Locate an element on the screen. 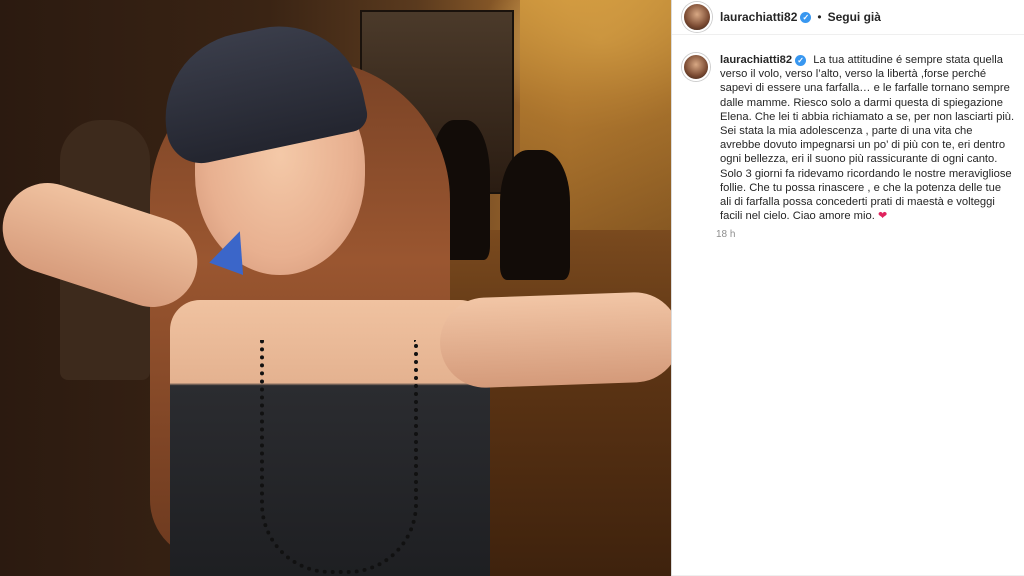  caption-username: laurachiatti82 ✓ is located at coordinates (763, 60).